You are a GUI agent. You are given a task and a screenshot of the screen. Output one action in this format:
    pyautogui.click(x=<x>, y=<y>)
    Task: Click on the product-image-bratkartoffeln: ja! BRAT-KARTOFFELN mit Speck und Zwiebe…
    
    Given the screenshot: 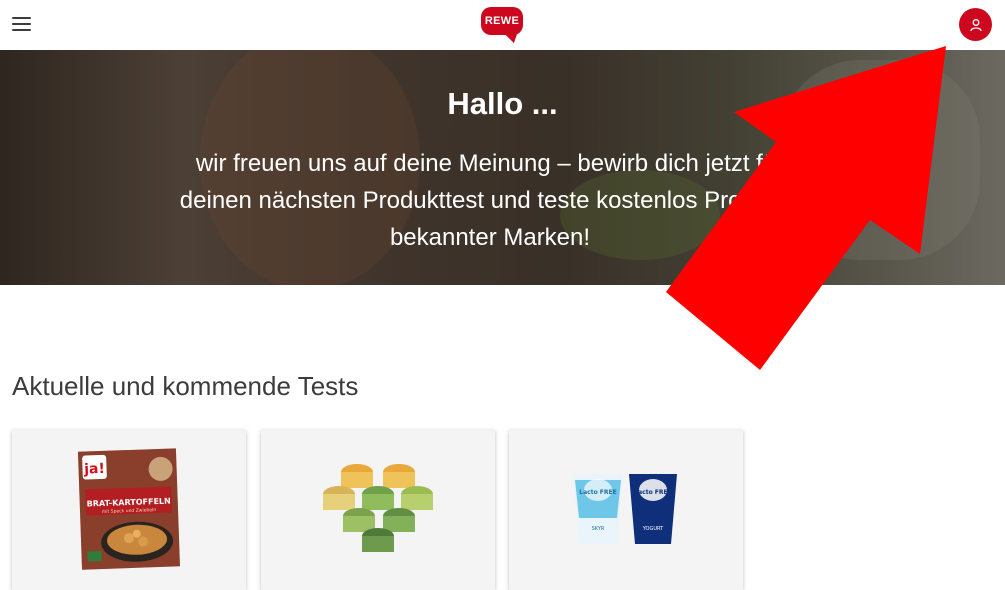 What is the action you would take?
    pyautogui.click(x=128, y=509)
    